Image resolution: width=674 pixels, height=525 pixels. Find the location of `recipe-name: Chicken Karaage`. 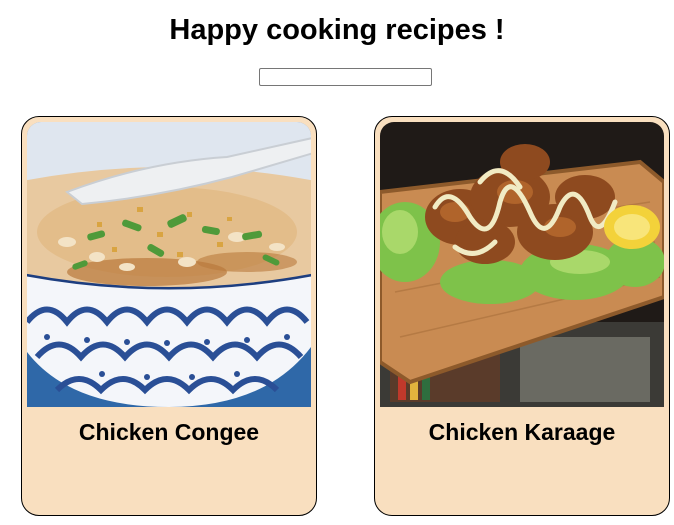

recipe-name: Chicken Karaage is located at coordinates (522, 432).